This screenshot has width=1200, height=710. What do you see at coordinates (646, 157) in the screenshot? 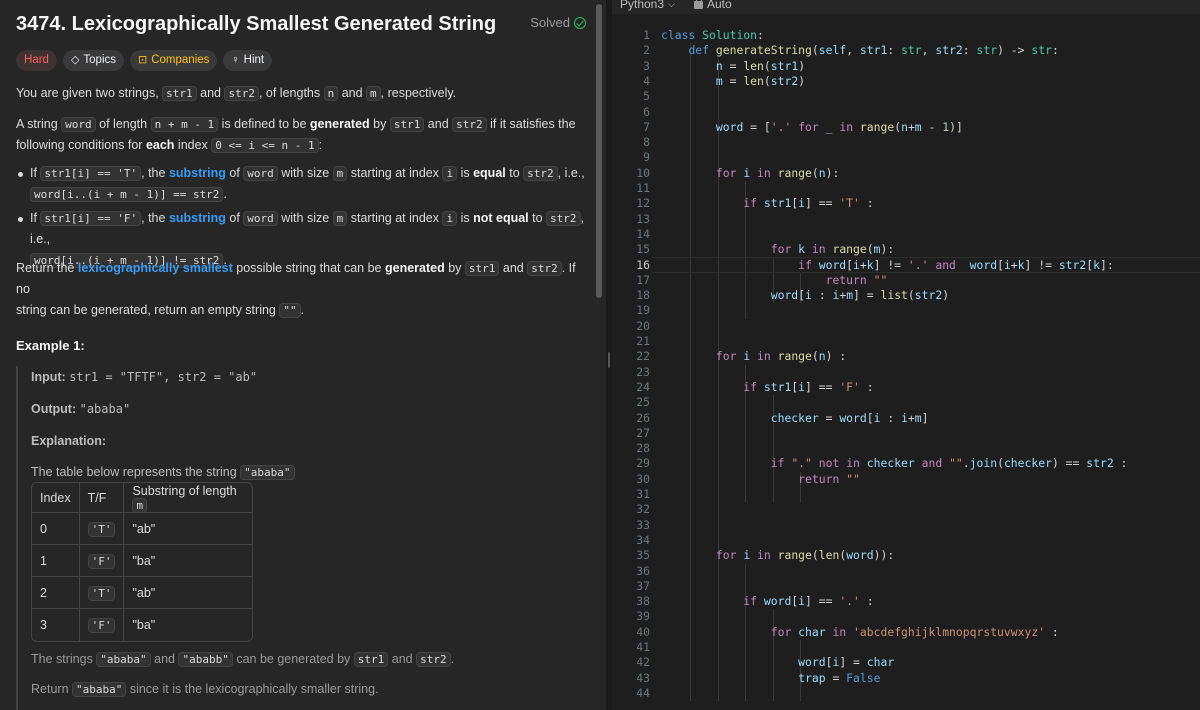
I see `line-number: 9` at bounding box center [646, 157].